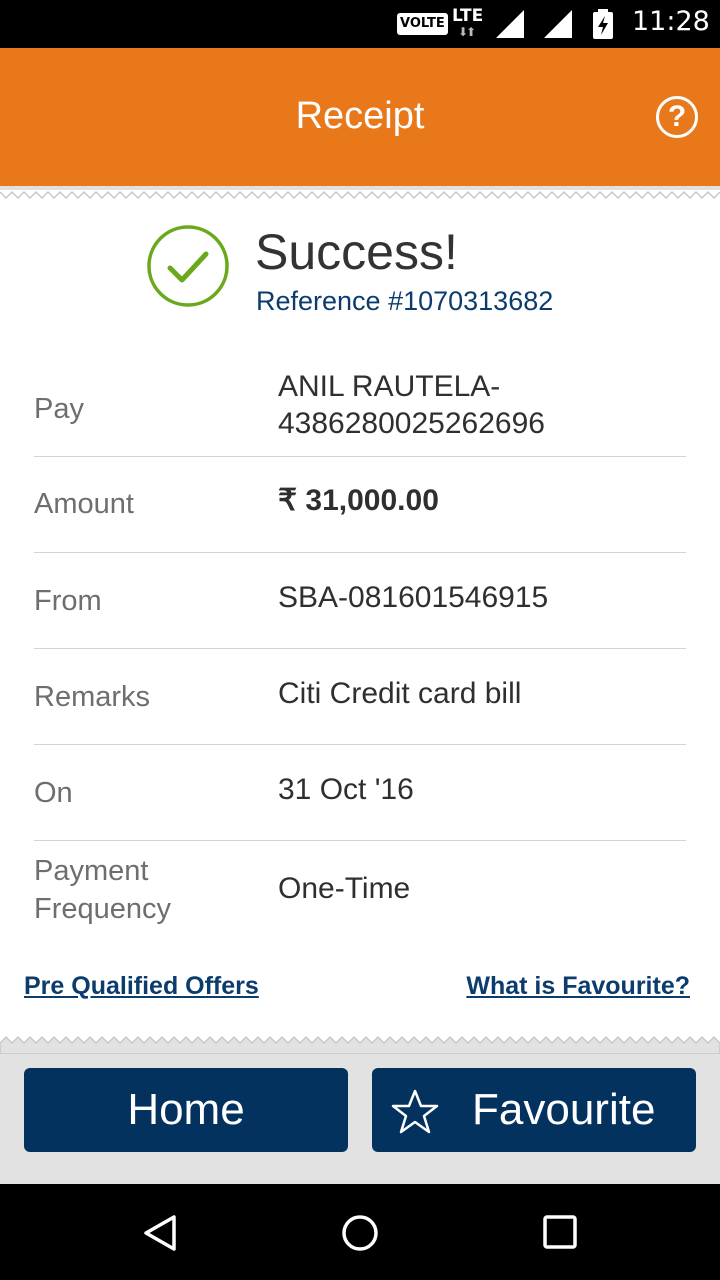 This screenshot has height=1280, width=720. Describe the element at coordinates (468, 16) in the screenshot. I see `lte-label: LTE` at that location.